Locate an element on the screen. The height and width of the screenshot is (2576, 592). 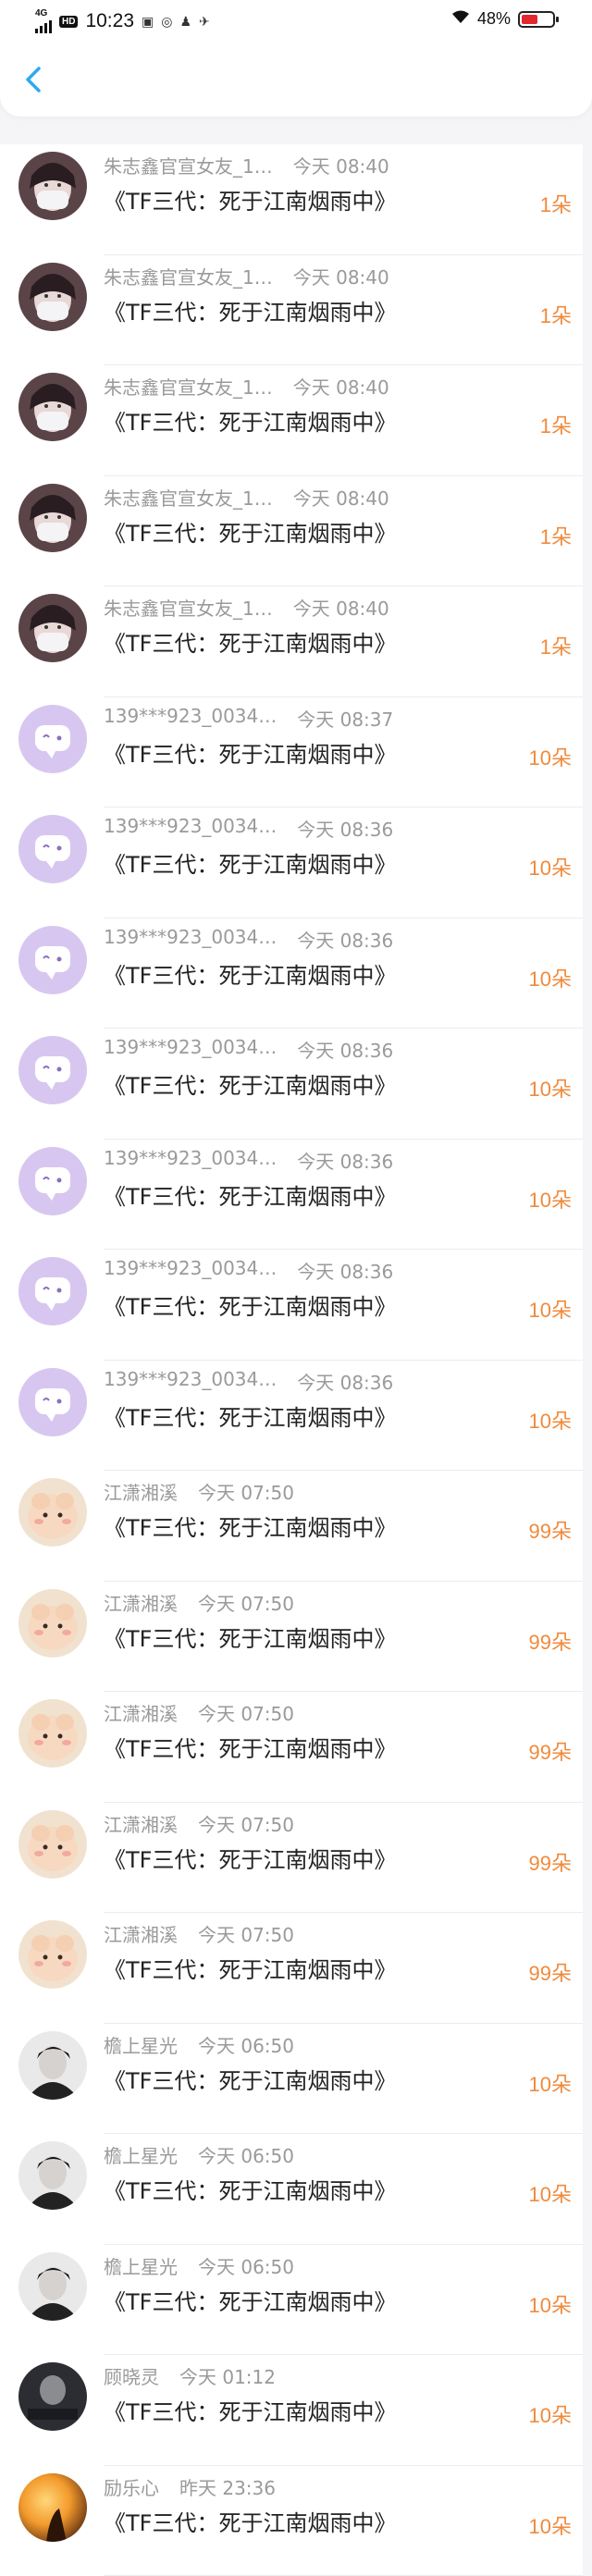
battery-icon is located at coordinates (536, 19).